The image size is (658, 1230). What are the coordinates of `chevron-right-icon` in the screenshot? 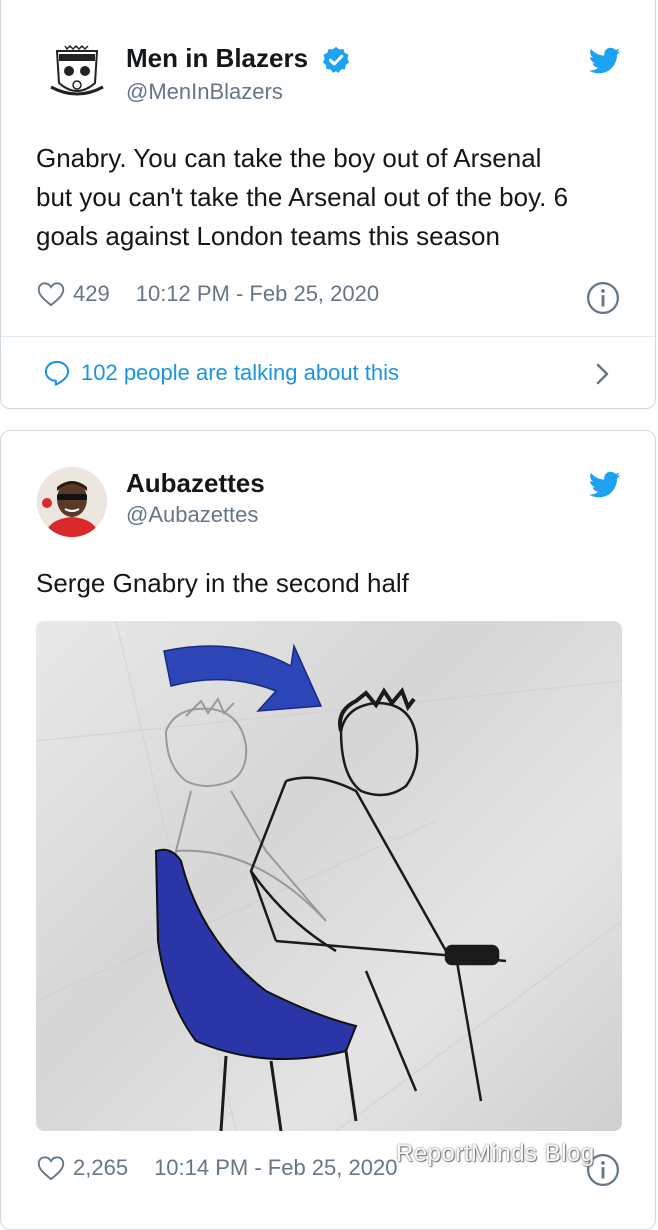 It's located at (602, 374).